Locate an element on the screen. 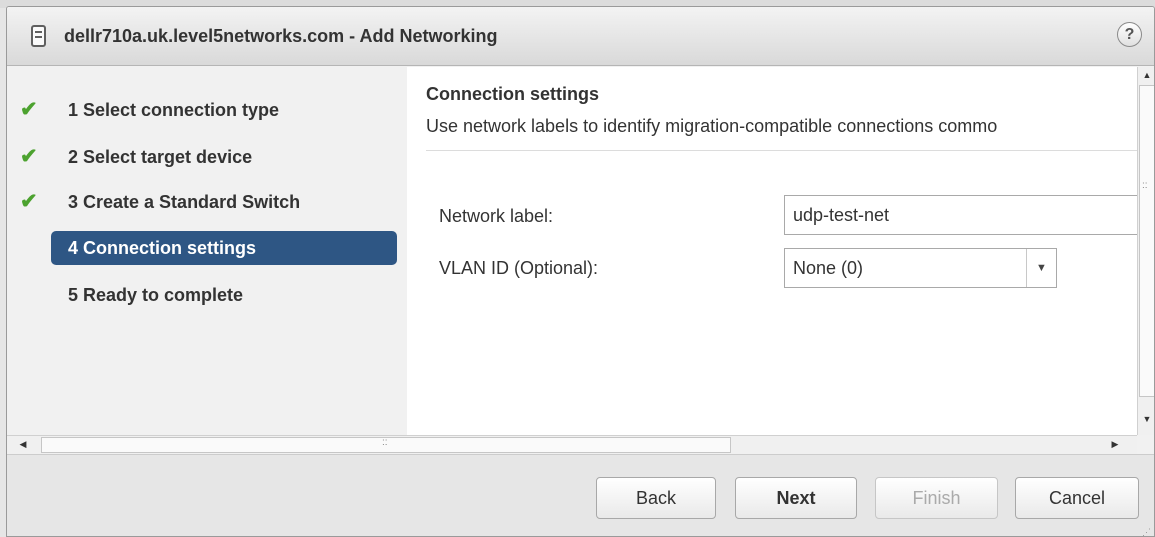 This screenshot has height=537, width=1155. step-ready-to-complete: 5 Ready to complete is located at coordinates (224, 295).